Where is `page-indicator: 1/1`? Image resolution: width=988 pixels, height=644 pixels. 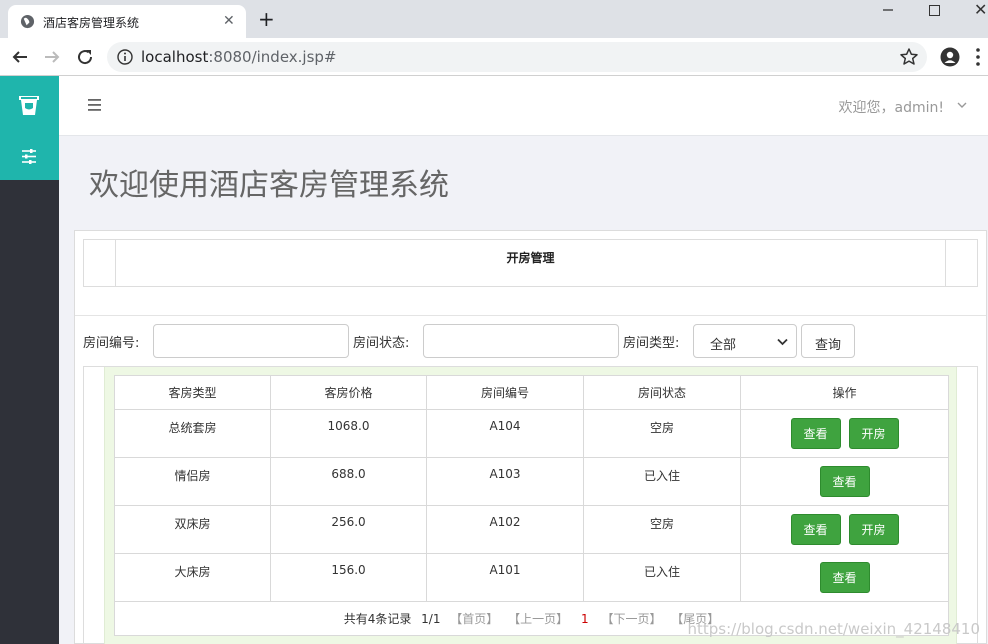 page-indicator: 1/1 is located at coordinates (431, 619).